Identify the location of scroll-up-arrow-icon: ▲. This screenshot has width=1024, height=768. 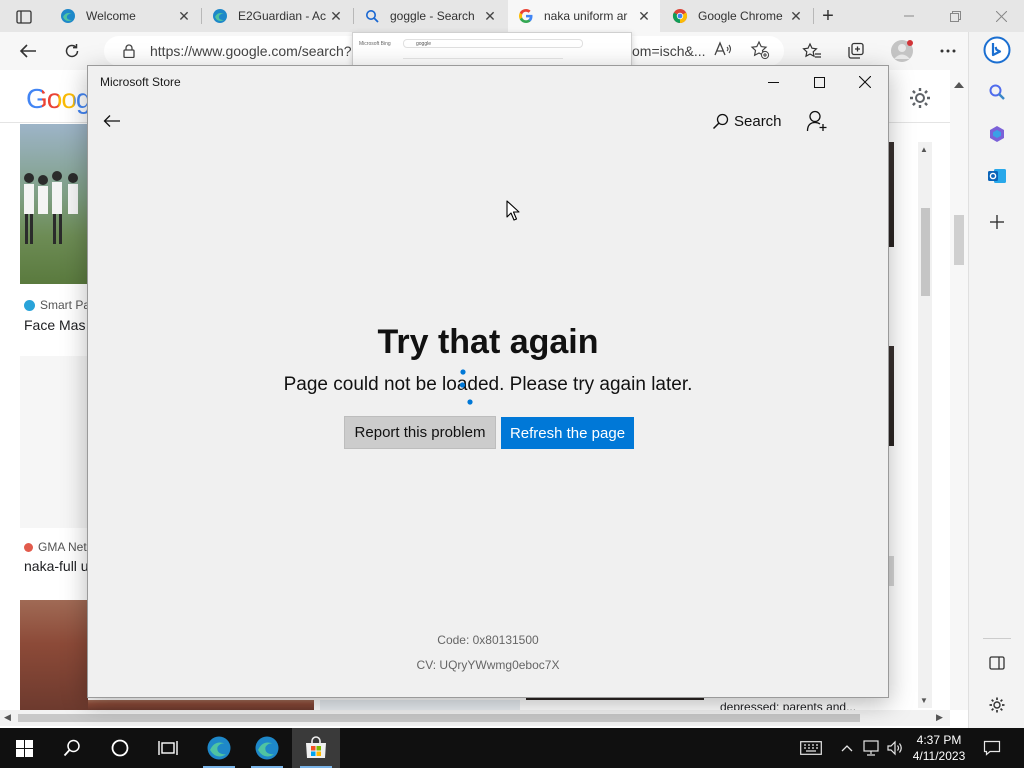
(924, 149).